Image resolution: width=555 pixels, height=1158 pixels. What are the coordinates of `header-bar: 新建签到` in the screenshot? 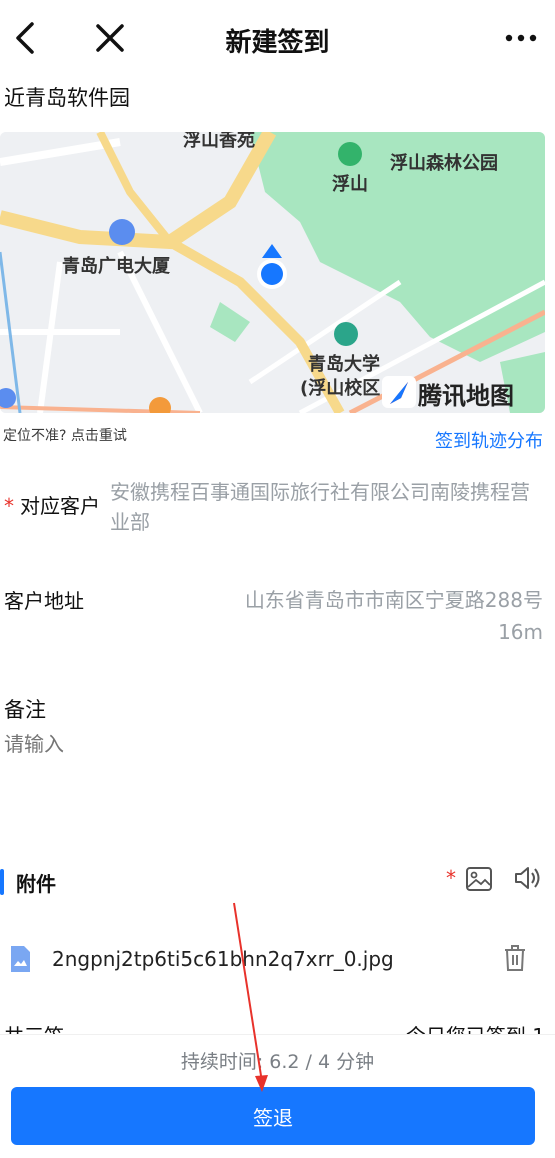 It's located at (277, 39).